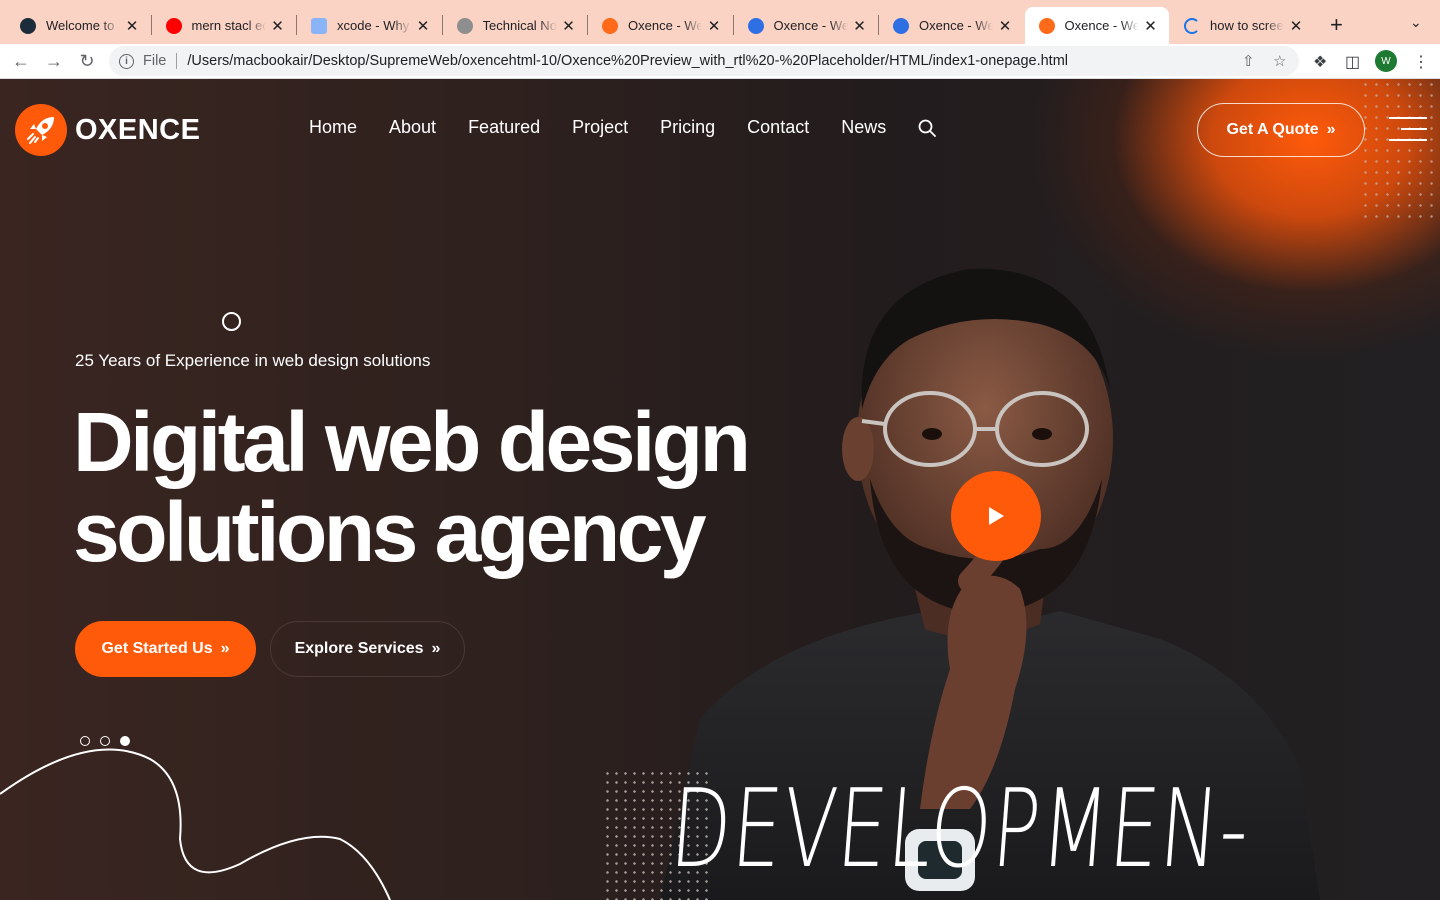  Describe the element at coordinates (195, 824) in the screenshot. I see `curve-line-decoration` at that location.